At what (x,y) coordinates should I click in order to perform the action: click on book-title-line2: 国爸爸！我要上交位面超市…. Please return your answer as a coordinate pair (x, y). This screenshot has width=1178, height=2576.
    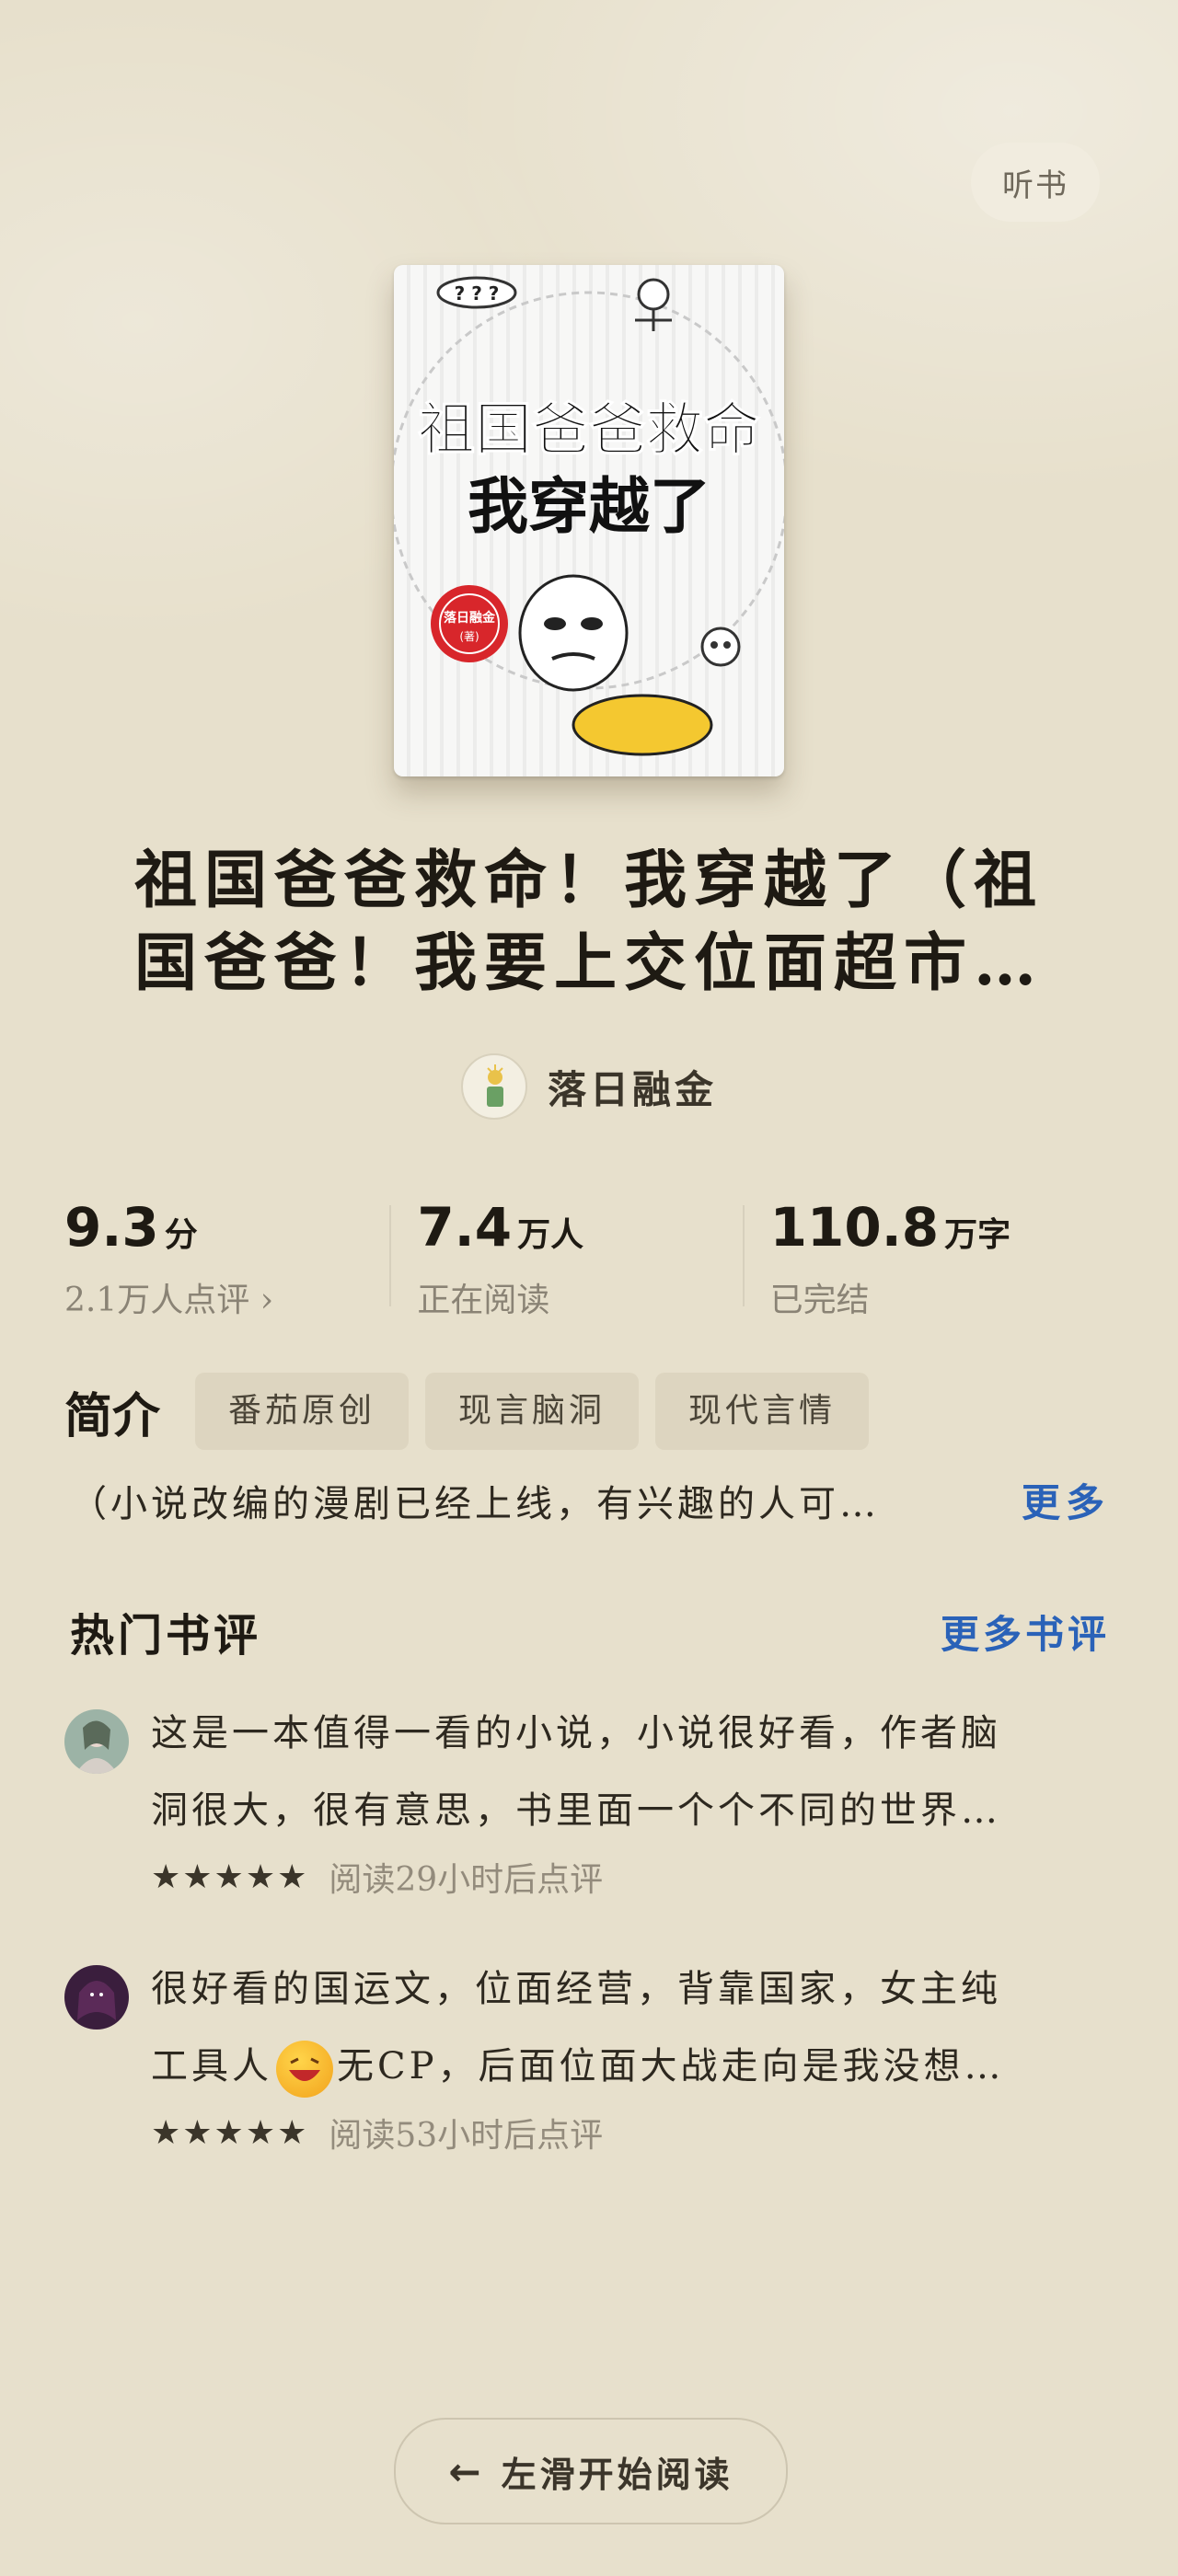
    Looking at the image, I should click on (588, 963).